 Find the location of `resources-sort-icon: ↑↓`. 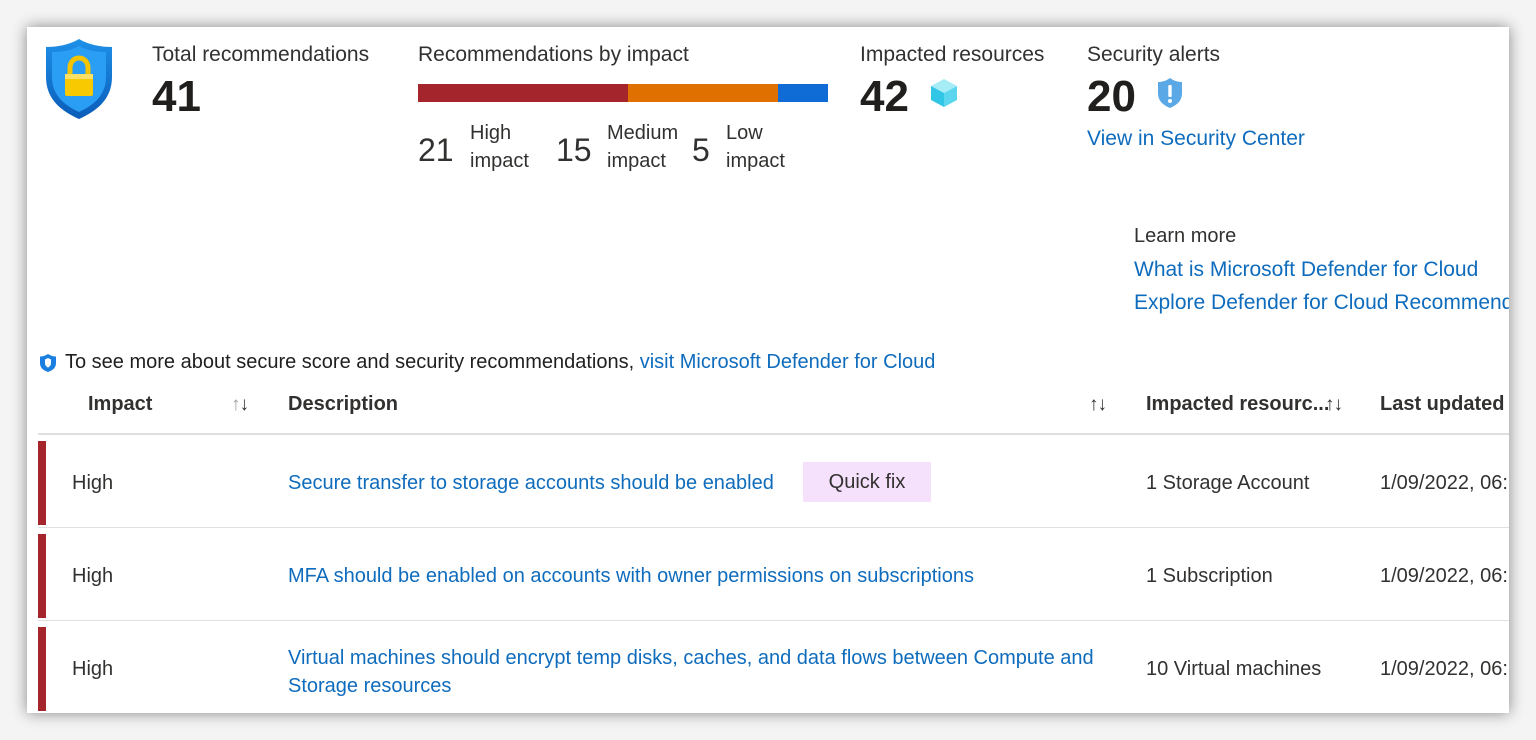

resources-sort-icon: ↑↓ is located at coordinates (1334, 405).